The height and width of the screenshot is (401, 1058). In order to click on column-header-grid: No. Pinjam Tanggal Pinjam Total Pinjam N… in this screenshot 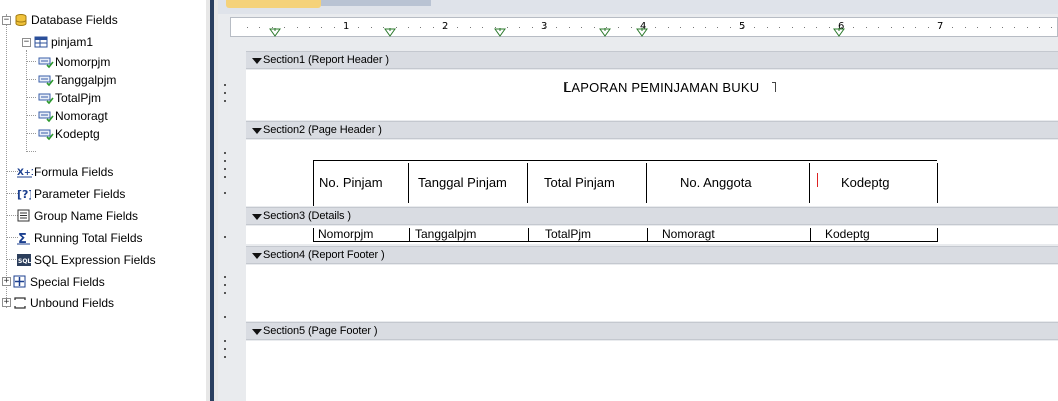, I will do `click(625, 183)`.